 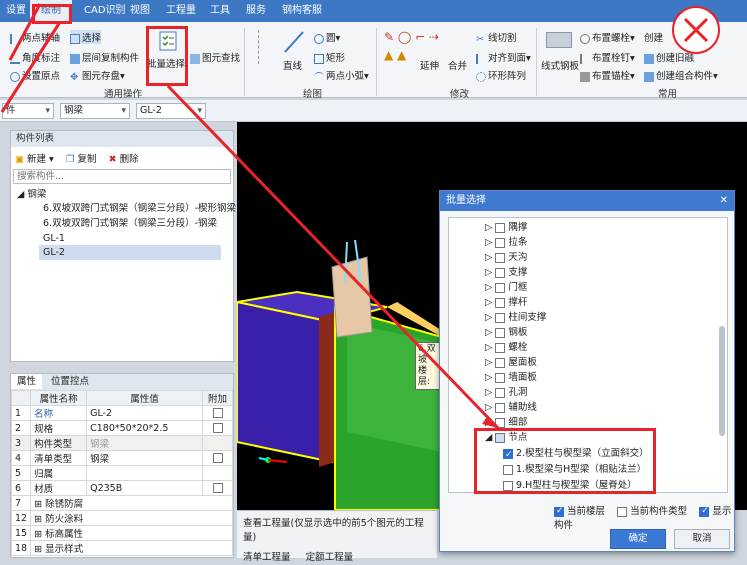 What do you see at coordinates (104, 57) in the screenshot?
I see `floor-copy-button: 层间复制构件` at bounding box center [104, 57].